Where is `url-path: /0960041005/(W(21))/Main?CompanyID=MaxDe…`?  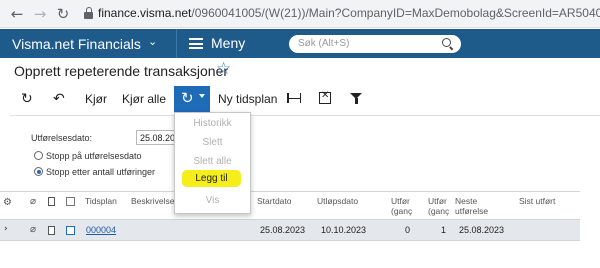 url-path: /0960041005/(W(21))/Main?CompanyID=MaxDe… is located at coordinates (395, 13).